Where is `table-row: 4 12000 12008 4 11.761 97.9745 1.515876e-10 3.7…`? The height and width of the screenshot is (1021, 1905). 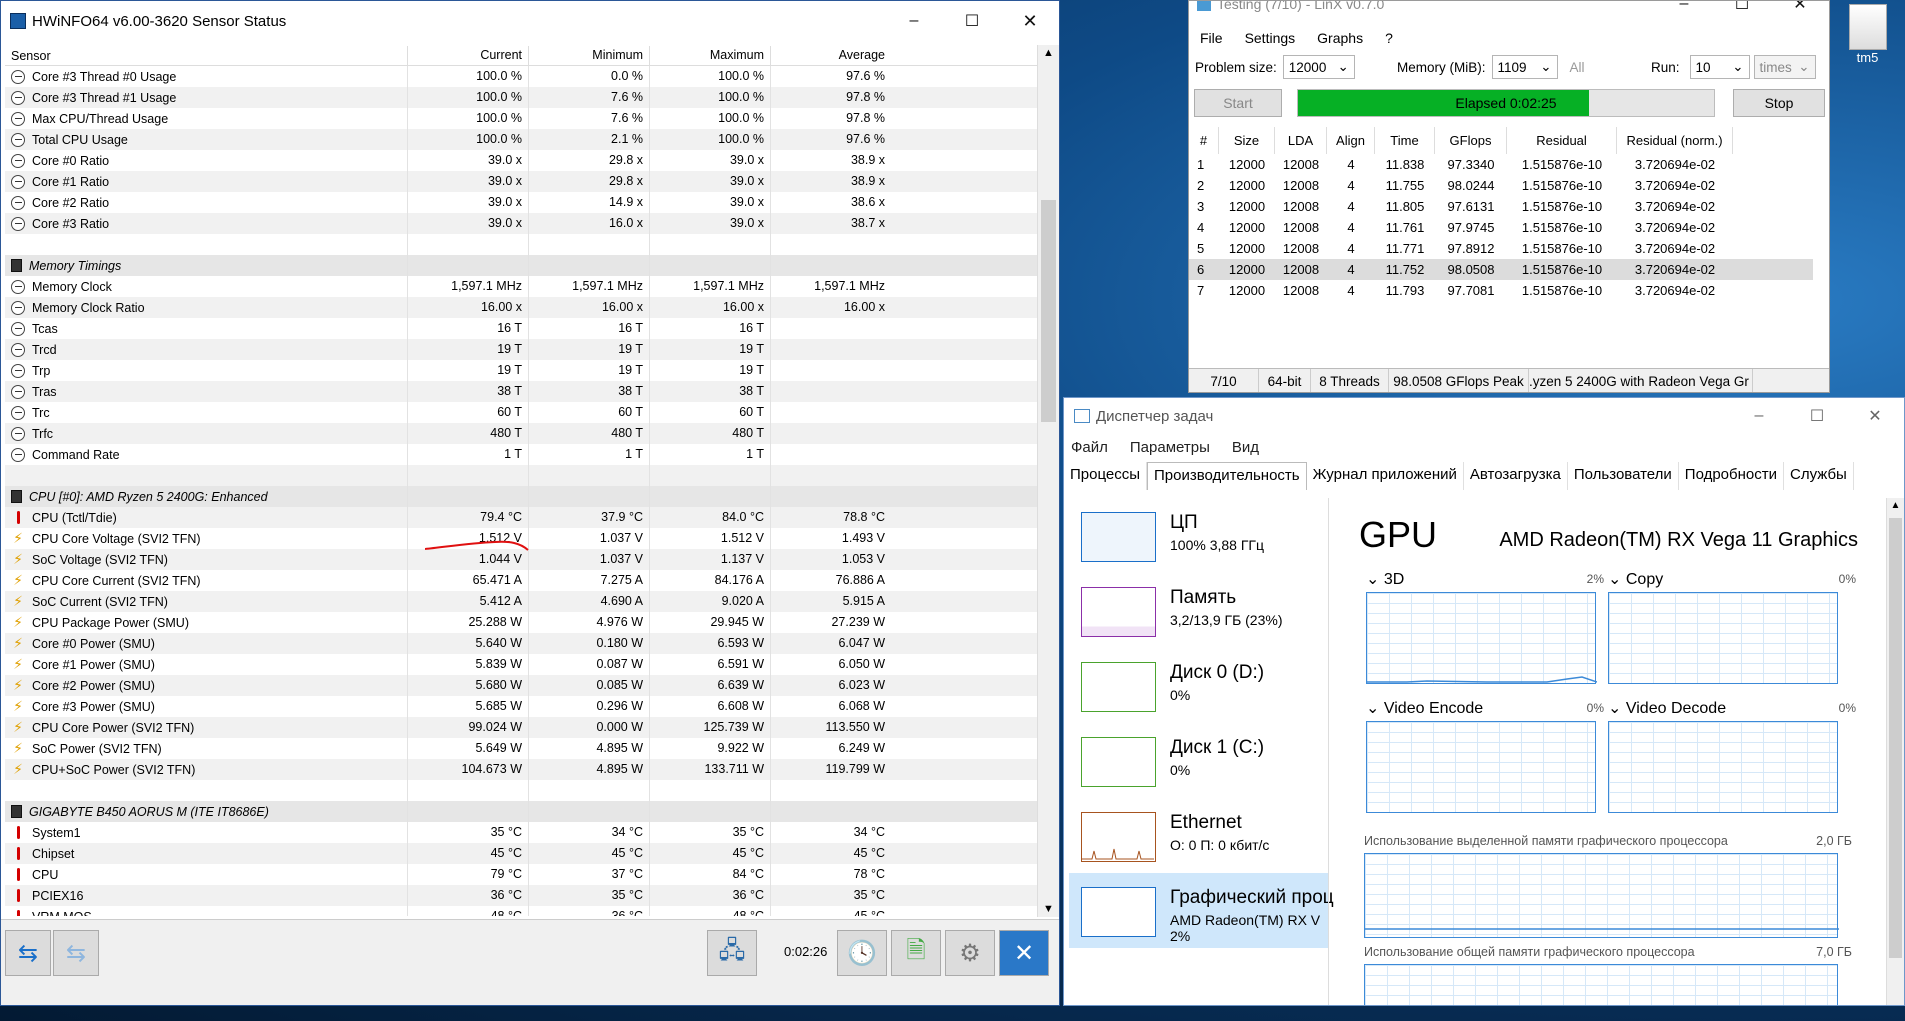 table-row: 4 12000 12008 4 11.761 97.9745 1.515876e-10 3.7… is located at coordinates (1501, 227).